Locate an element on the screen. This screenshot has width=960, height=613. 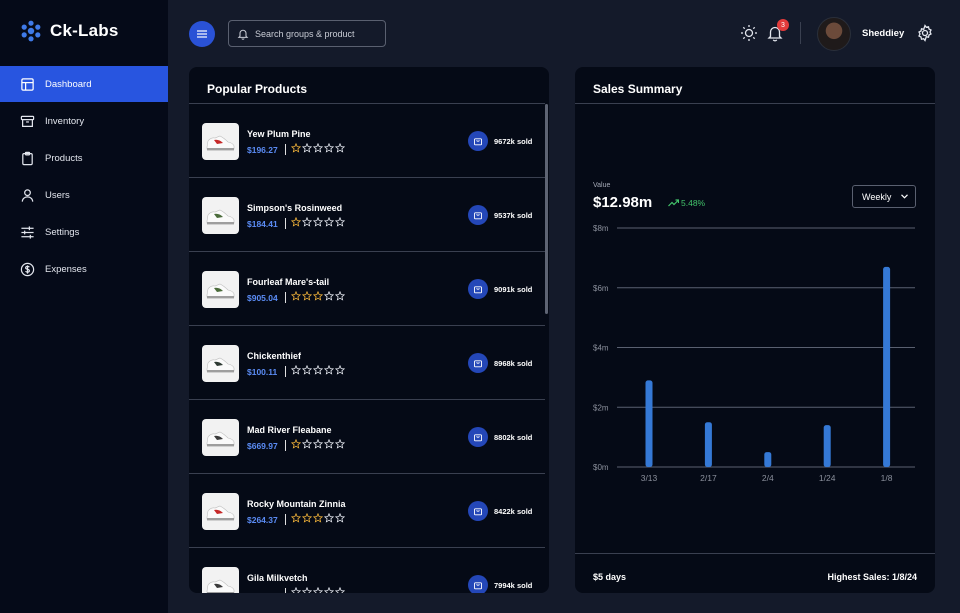
sold-count: 8968k sold is located at coordinates (513, 363).